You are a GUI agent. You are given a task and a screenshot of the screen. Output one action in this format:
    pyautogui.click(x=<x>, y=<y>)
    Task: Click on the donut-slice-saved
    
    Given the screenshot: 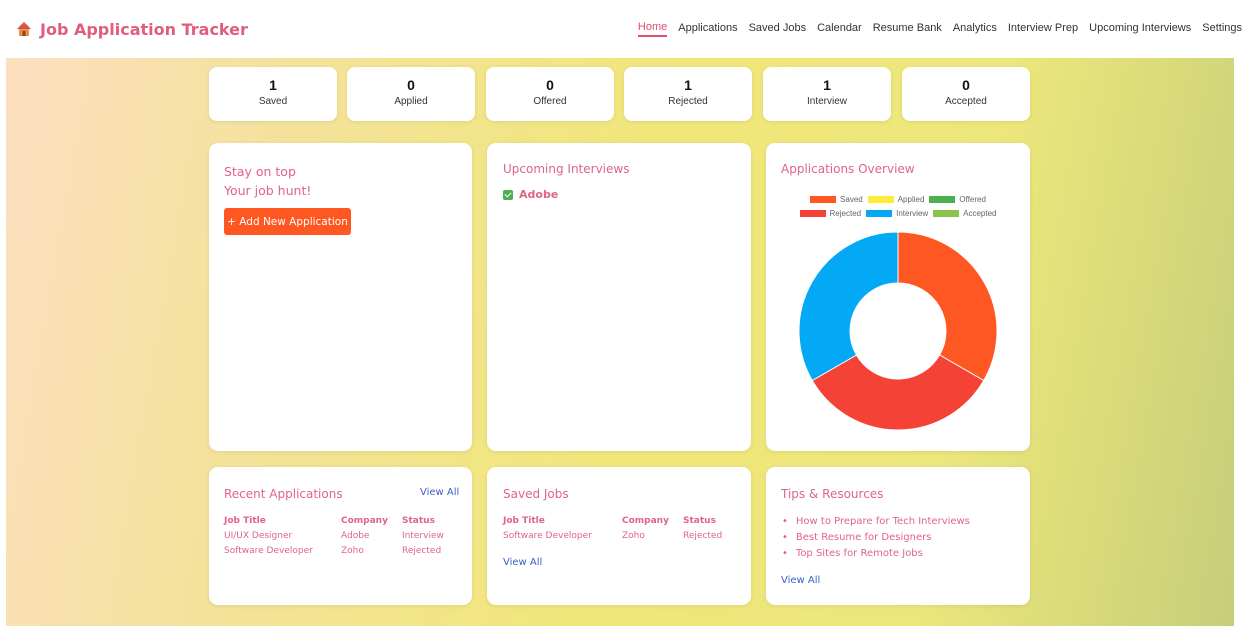 What is the action you would take?
    pyautogui.click(x=947, y=306)
    